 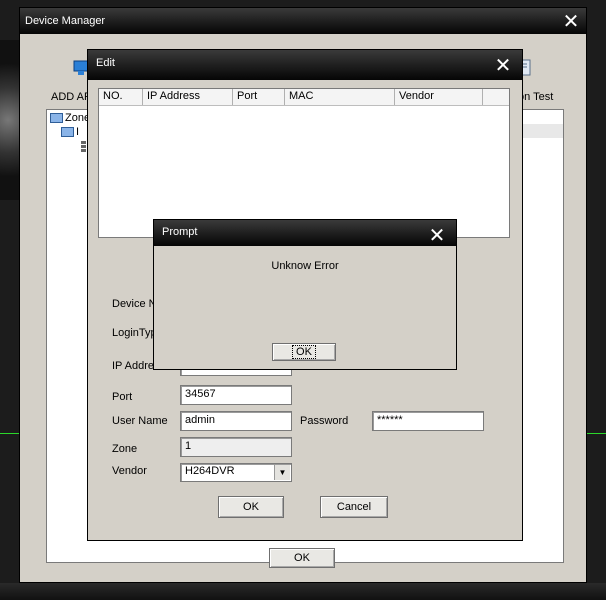 I want to click on tree-child-zone: I, so click(x=70, y=132).